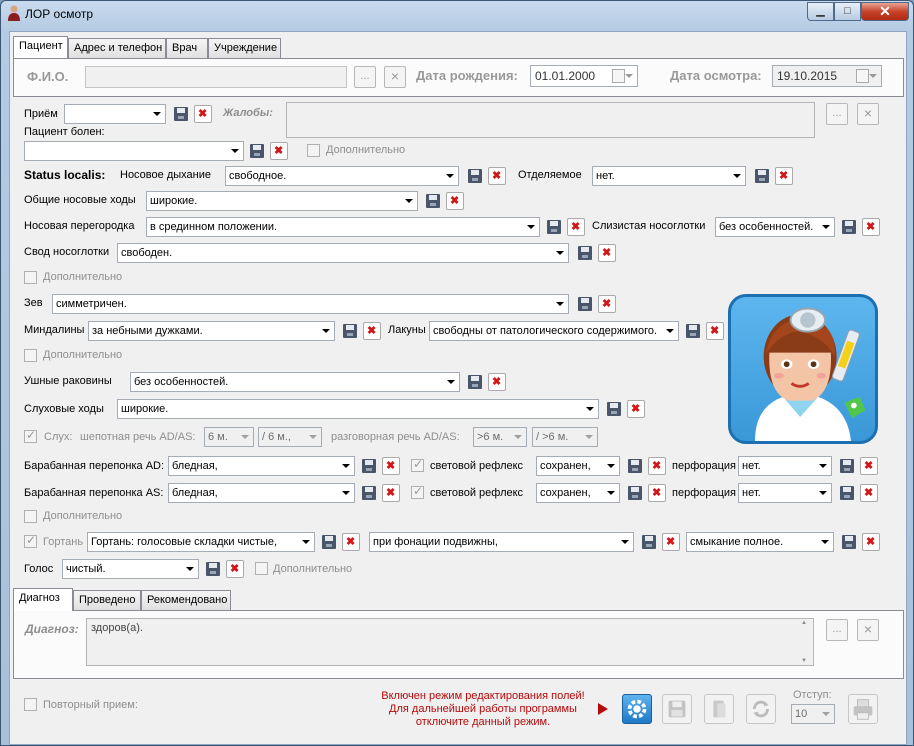  Describe the element at coordinates (30, 704) in the screenshot. I see `repeat-visit-checkbox` at that location.